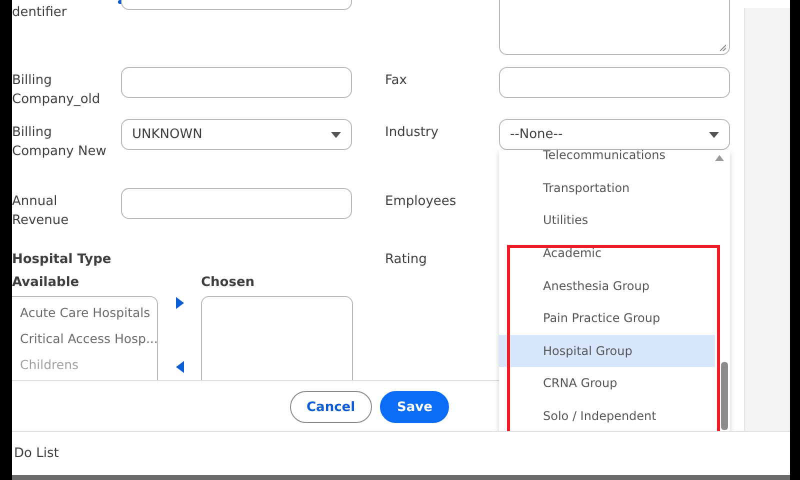 Image resolution: width=800 pixels, height=480 pixels. Describe the element at coordinates (415, 407) in the screenshot. I see `save-button: Save` at that location.